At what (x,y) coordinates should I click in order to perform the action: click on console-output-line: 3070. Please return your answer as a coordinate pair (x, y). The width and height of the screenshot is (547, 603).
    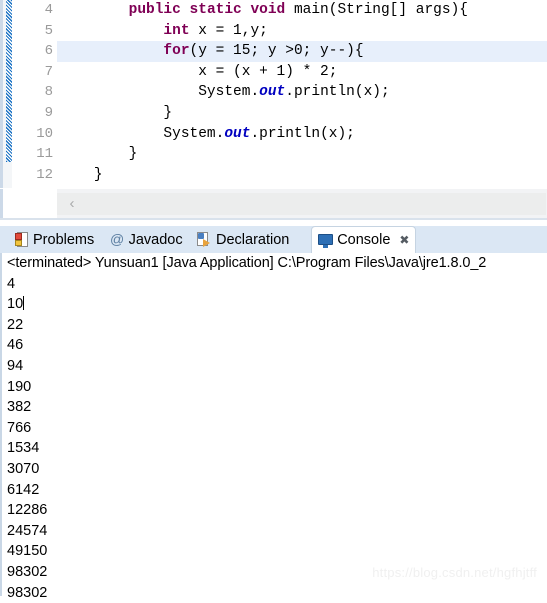
    Looking at the image, I should click on (274, 469).